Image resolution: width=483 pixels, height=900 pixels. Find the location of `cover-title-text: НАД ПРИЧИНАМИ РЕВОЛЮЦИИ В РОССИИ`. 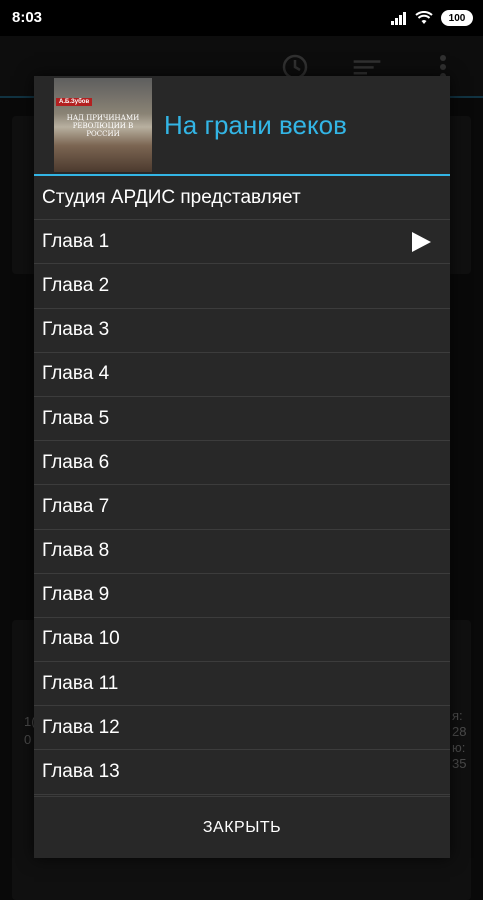

cover-title-text: НАД ПРИЧИНАМИ РЕВОЛЮЦИИ В РОССИИ is located at coordinates (103, 126).